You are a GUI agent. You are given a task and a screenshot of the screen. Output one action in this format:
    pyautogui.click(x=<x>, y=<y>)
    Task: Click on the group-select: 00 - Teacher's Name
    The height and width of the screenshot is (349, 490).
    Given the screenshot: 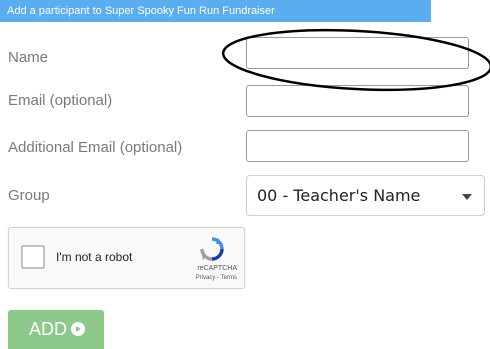 What is the action you would take?
    pyautogui.click(x=365, y=195)
    